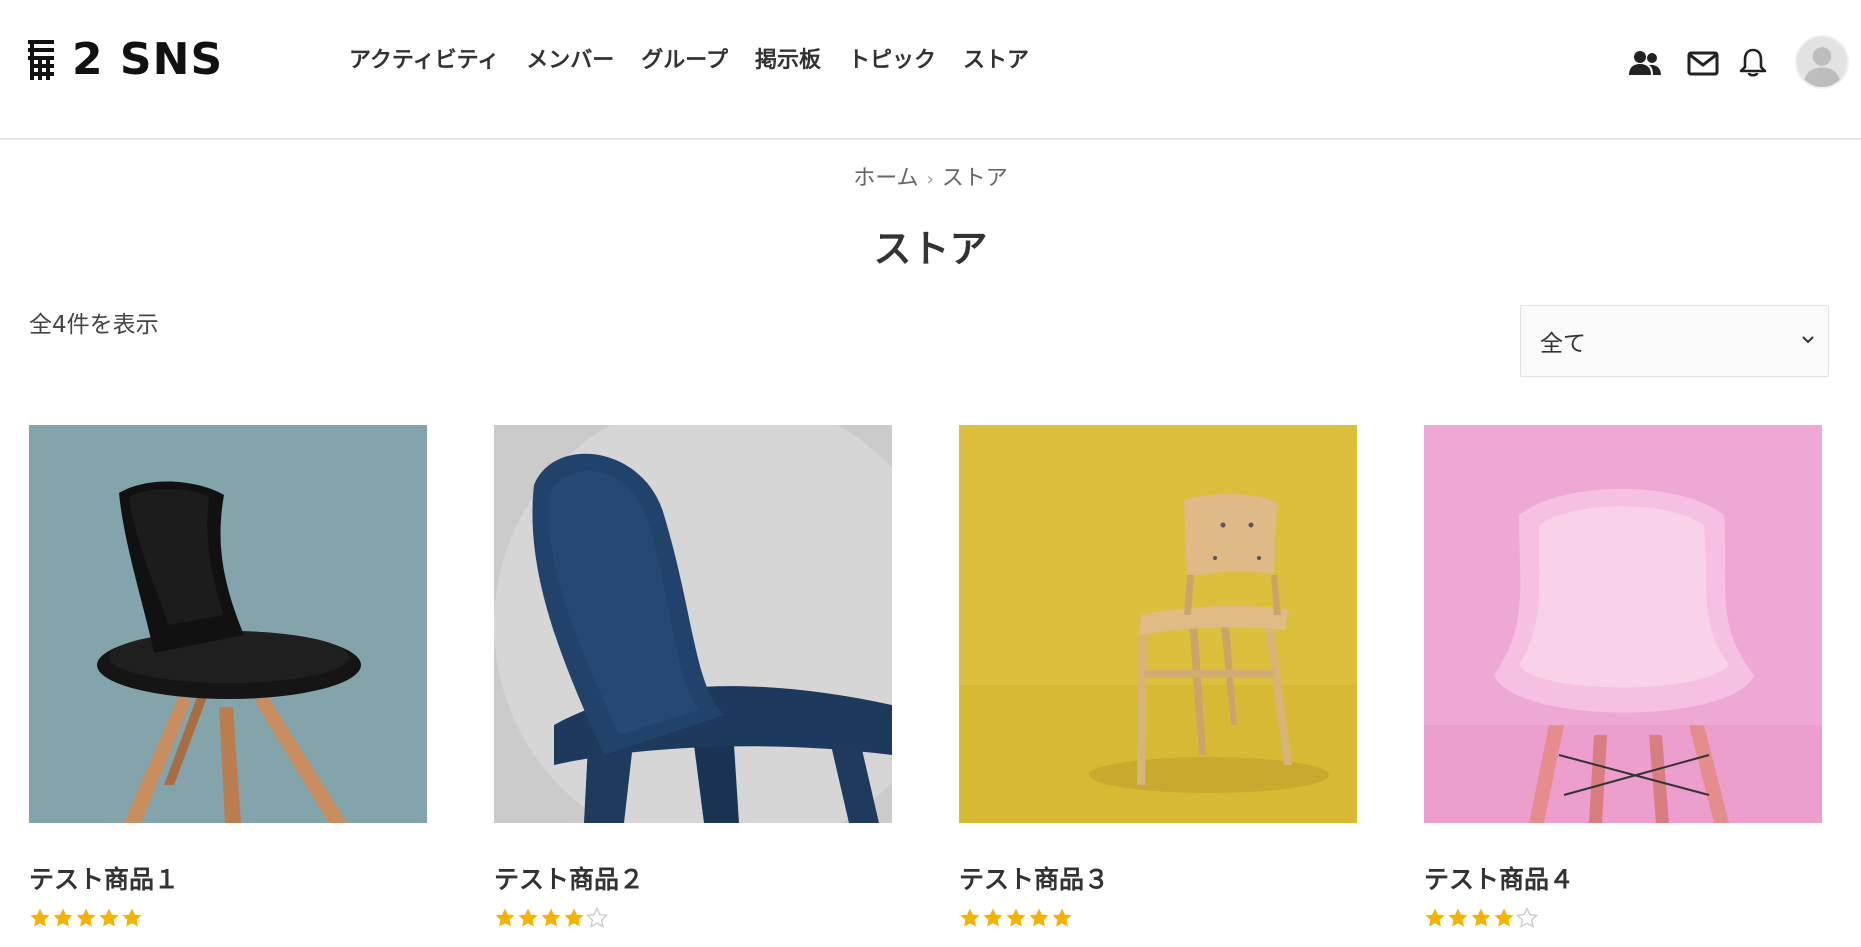 This screenshot has height=947, width=1861. What do you see at coordinates (693, 880) in the screenshot?
I see `product-name: テスト商品２` at bounding box center [693, 880].